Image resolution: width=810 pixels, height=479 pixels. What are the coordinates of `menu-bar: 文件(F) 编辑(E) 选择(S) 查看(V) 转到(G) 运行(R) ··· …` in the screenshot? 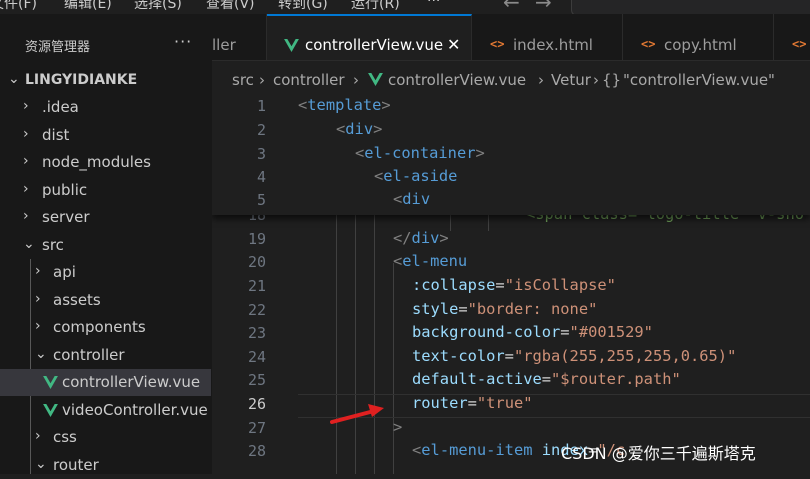 It's located at (405, 8).